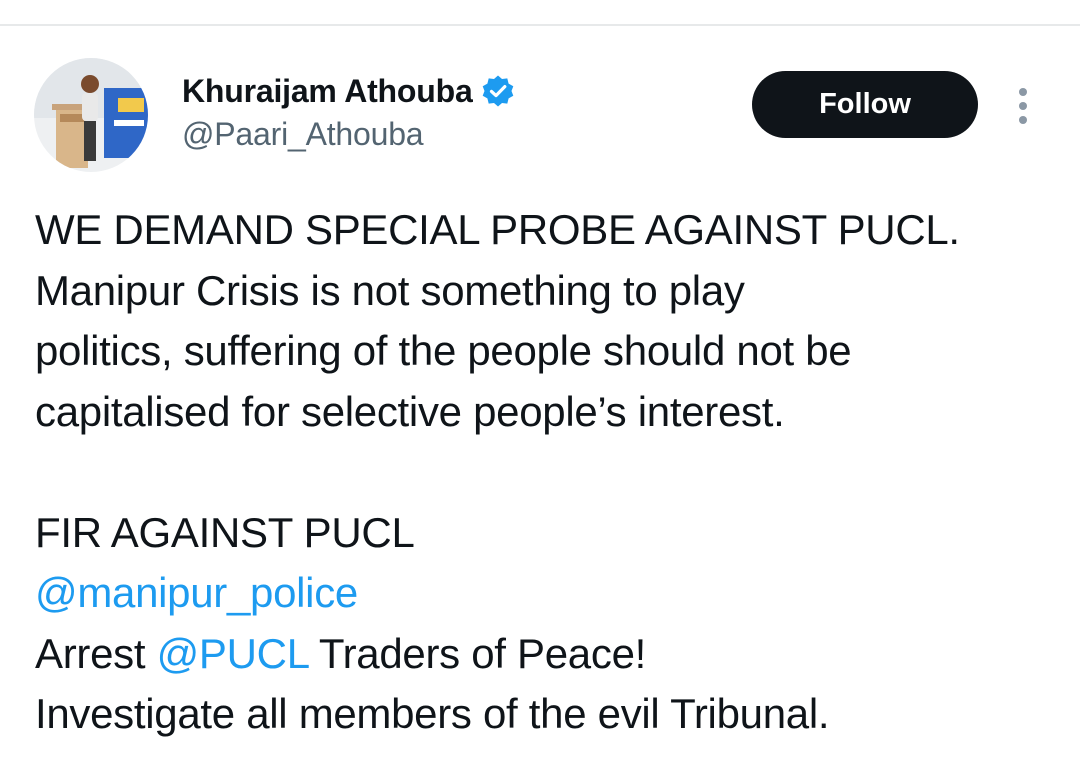  I want to click on tweet-line-arrest: Arrest @PUCL Traders of Peace!, so click(555, 654).